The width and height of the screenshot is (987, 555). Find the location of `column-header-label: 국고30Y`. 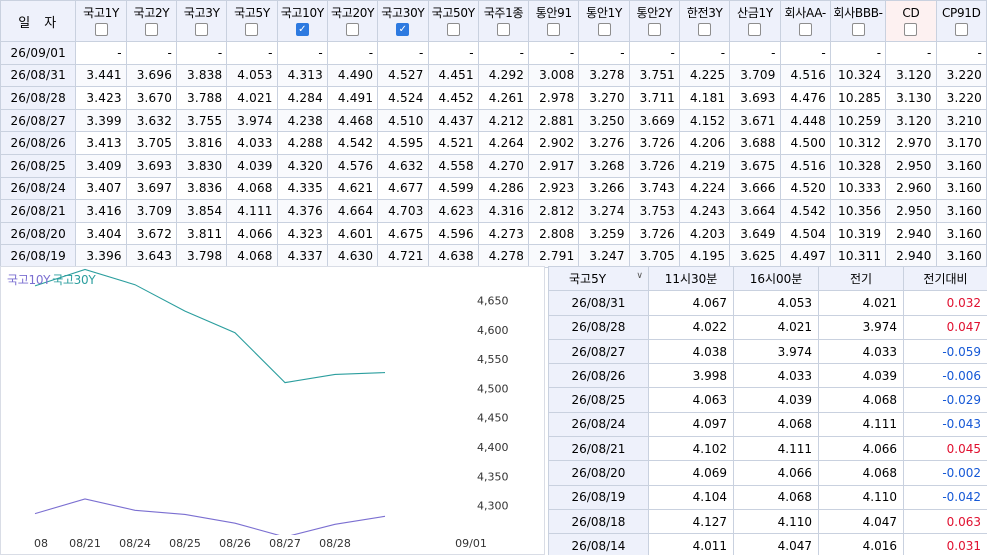

column-header-label: 국고30Y is located at coordinates (403, 13).